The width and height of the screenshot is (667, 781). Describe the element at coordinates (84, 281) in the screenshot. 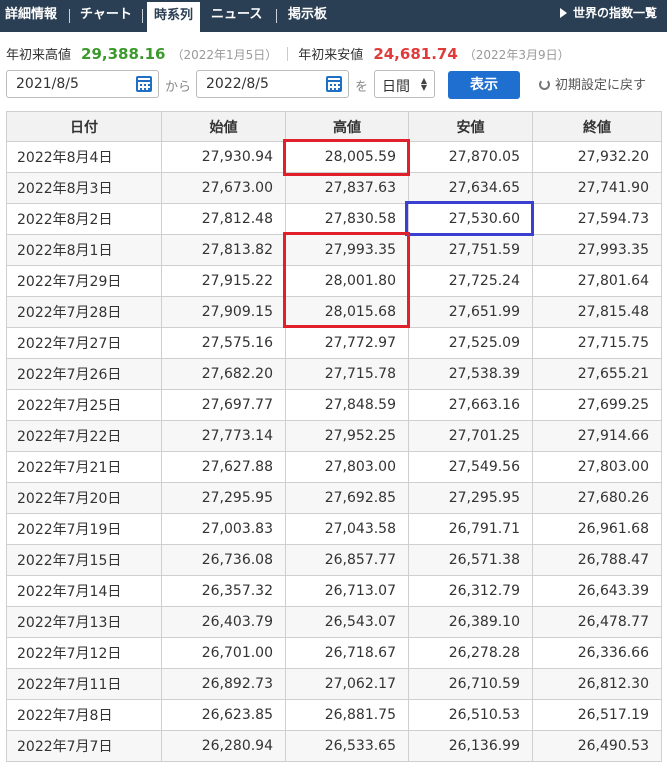

I see `cell-date: 2022年7月29日` at that location.